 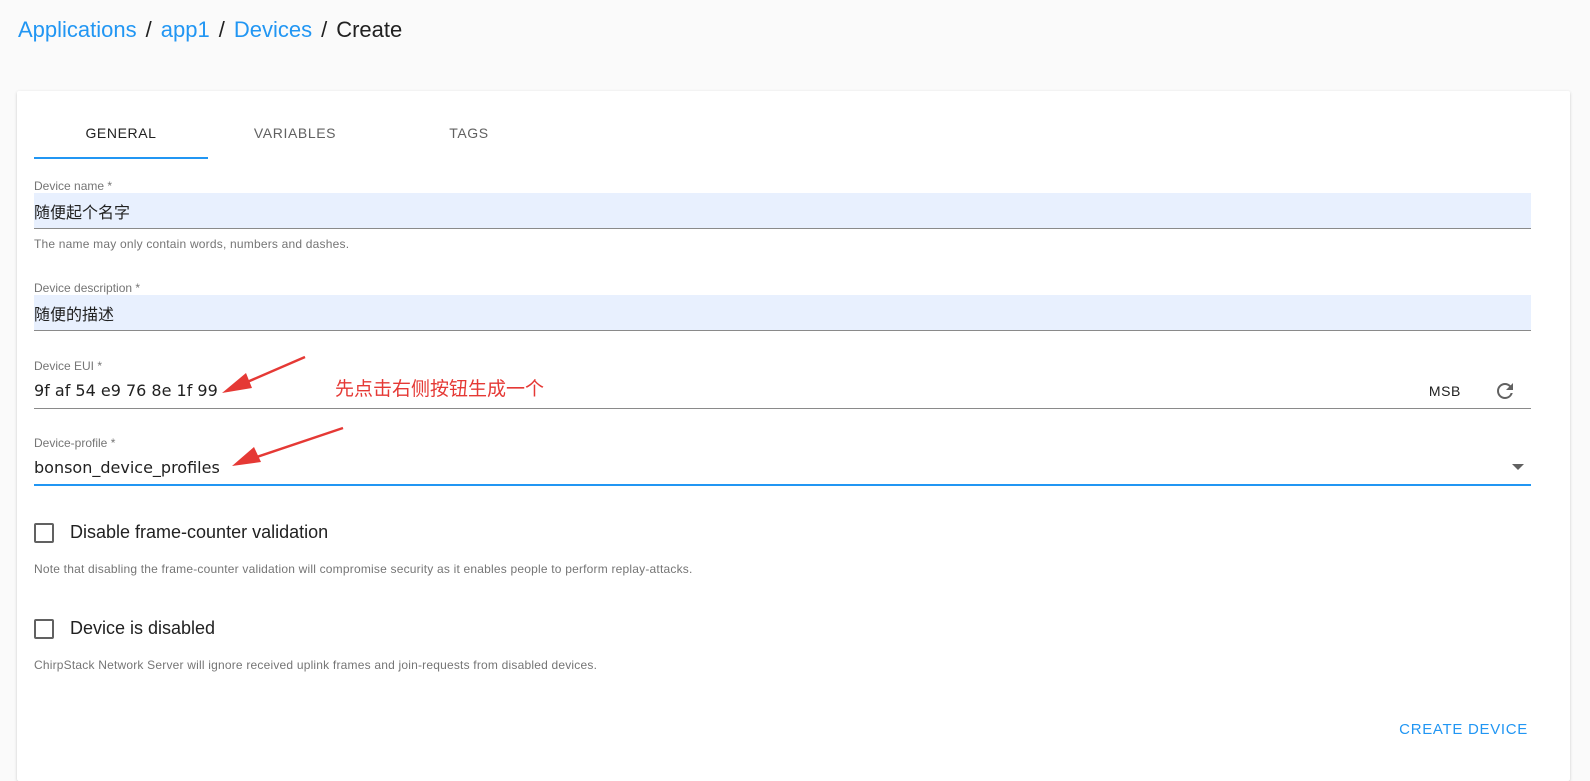 What do you see at coordinates (73, 186) in the screenshot?
I see `device-name-label: Device name *` at bounding box center [73, 186].